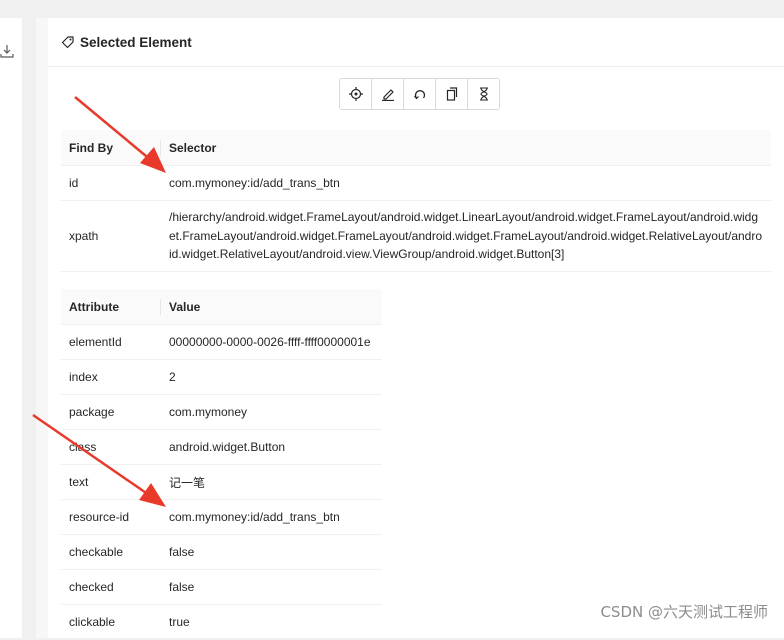 The image size is (784, 640). I want to click on table-row: class android.widget.Button, so click(221, 447).